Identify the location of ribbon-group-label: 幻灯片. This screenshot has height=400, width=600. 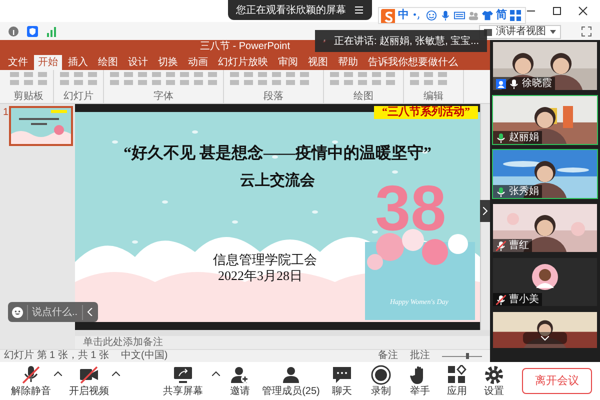
(79, 97).